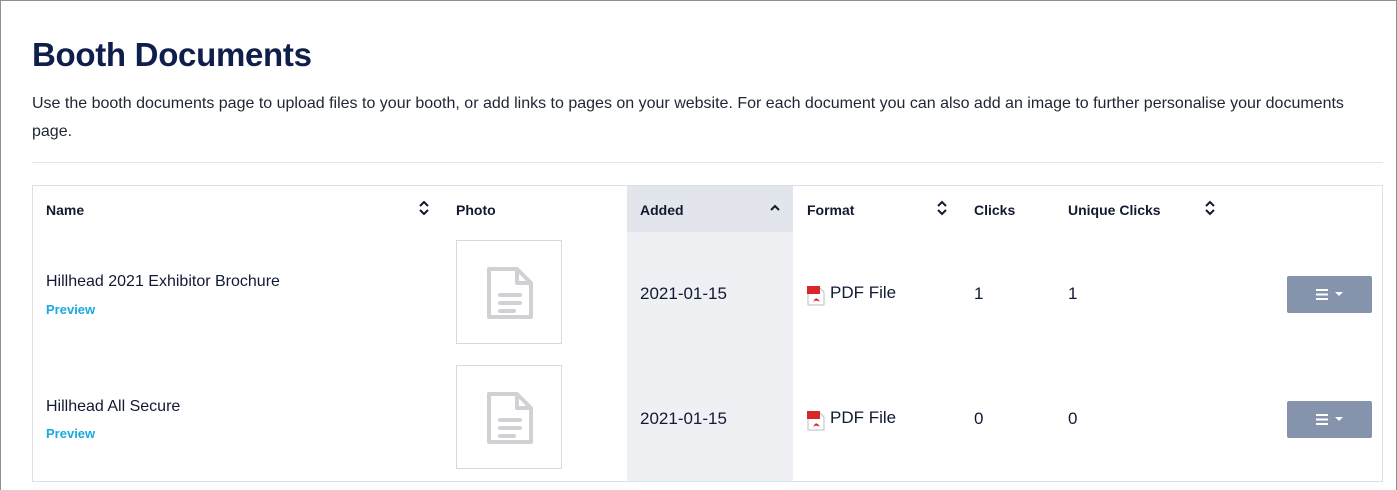  Describe the element at coordinates (707, 162) in the screenshot. I see `section-divider` at that location.